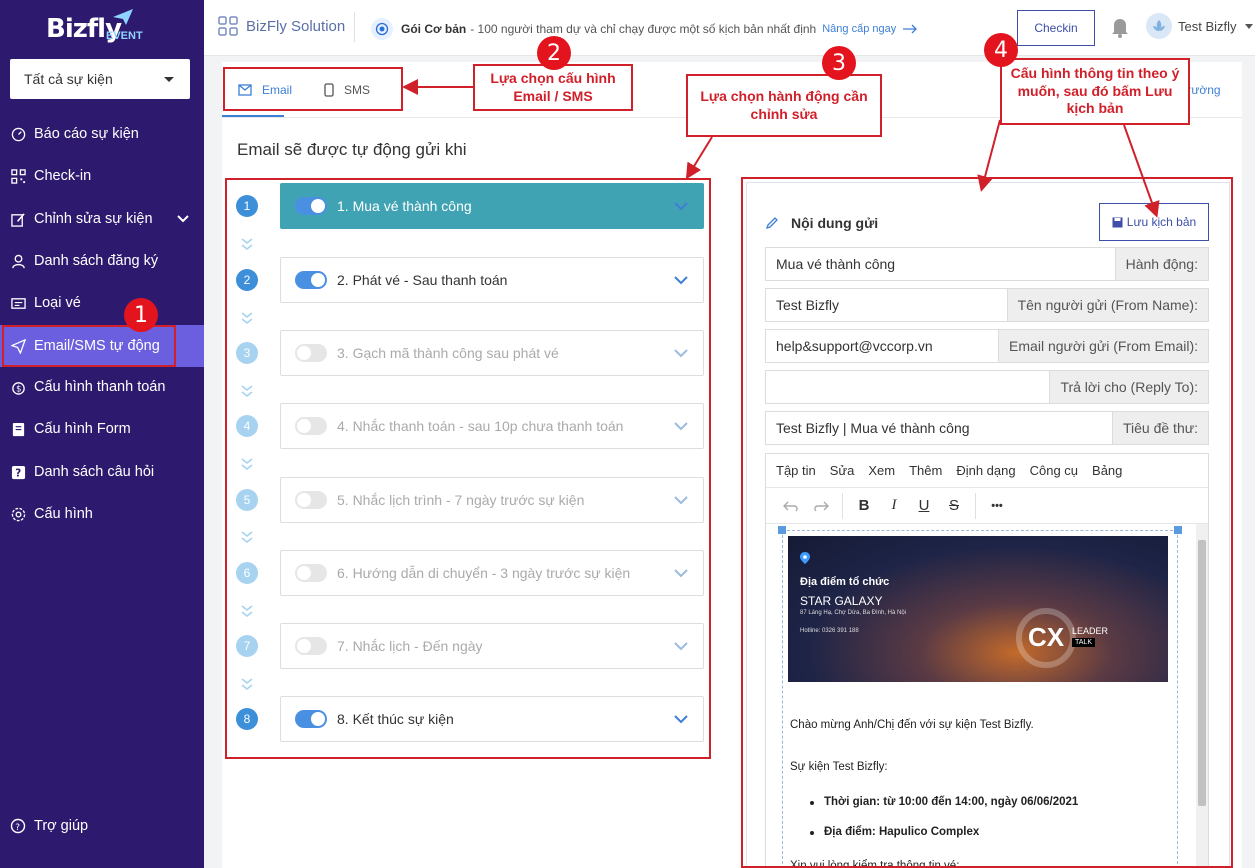  Describe the element at coordinates (18, 176) in the screenshot. I see `qr-icon` at that location.